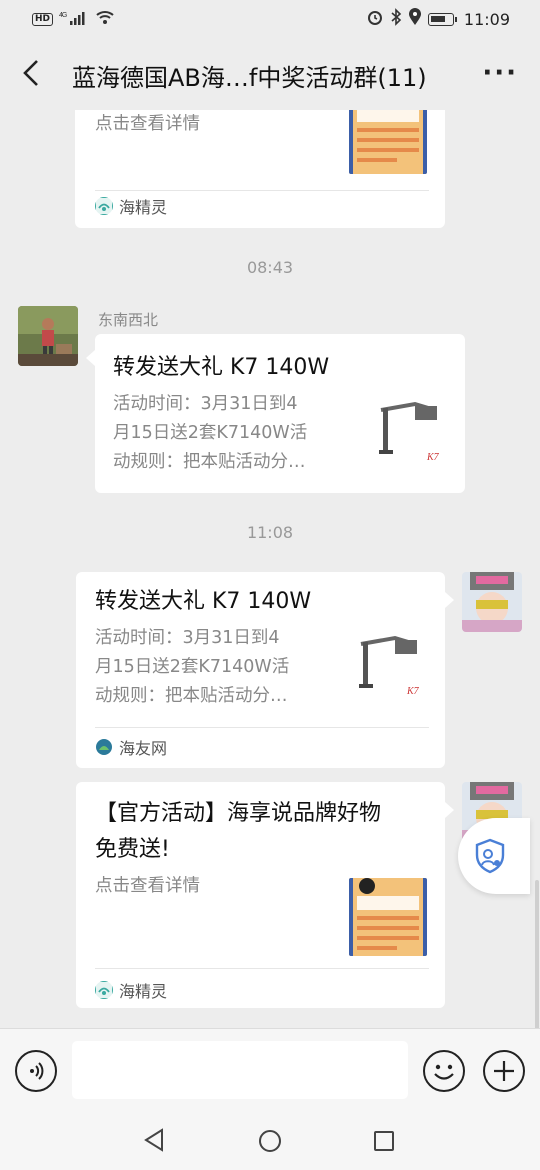  I want to click on hd-badge: HD, so click(43, 19).